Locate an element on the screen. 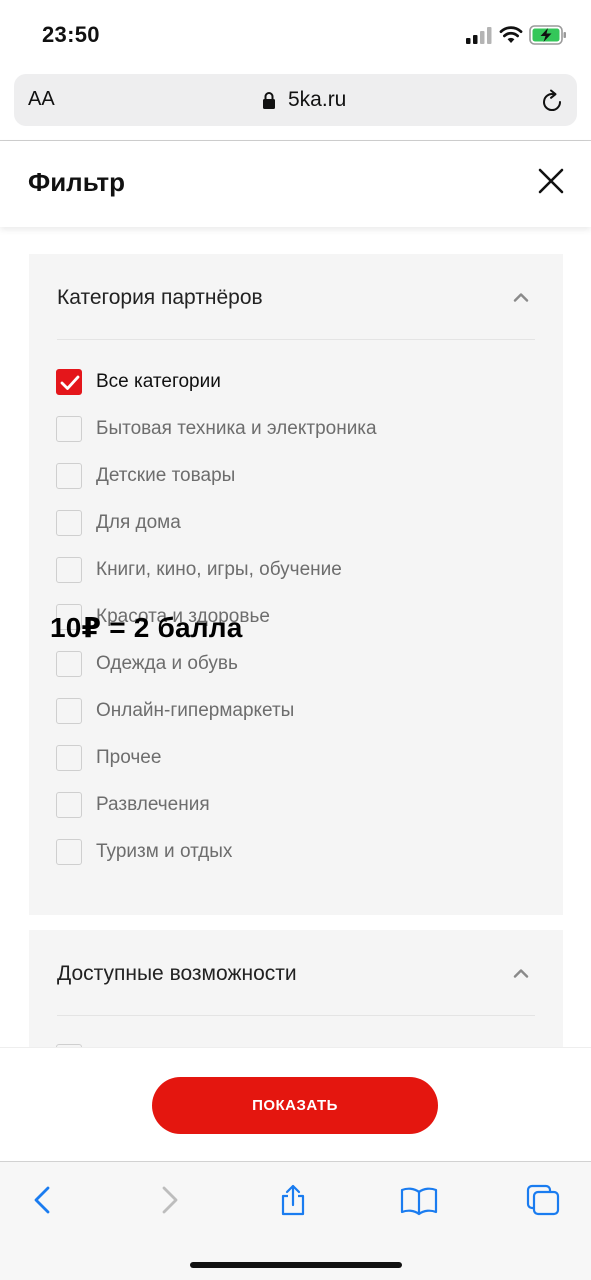 The image size is (591, 1280). option-label: Детские товары is located at coordinates (166, 475).